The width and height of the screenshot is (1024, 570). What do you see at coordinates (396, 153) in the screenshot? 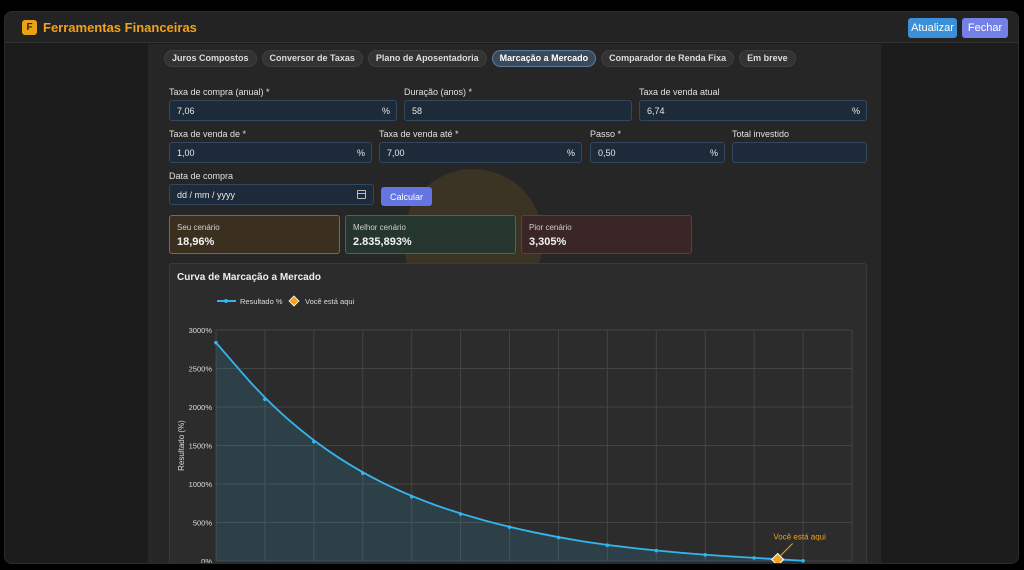
I see `taxa-venda-ate-value: 7,00` at bounding box center [396, 153].